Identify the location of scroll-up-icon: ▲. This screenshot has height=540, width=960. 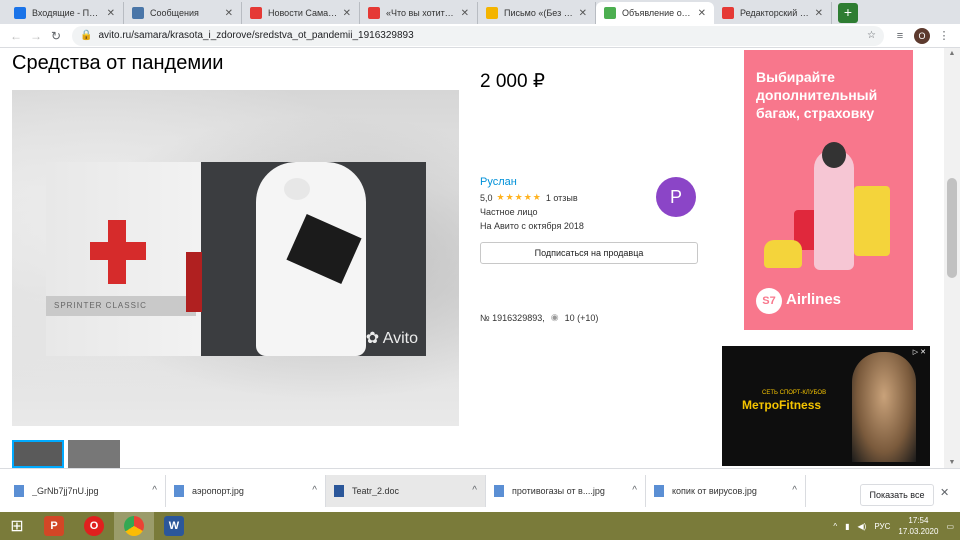
(952, 53).